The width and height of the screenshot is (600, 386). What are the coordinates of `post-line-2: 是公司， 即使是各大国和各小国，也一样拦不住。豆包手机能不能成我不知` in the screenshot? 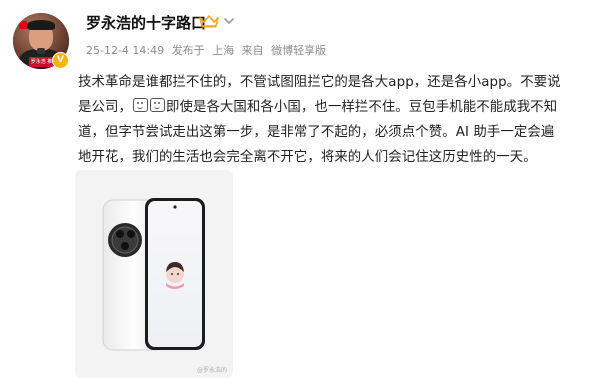 It's located at (333, 107).